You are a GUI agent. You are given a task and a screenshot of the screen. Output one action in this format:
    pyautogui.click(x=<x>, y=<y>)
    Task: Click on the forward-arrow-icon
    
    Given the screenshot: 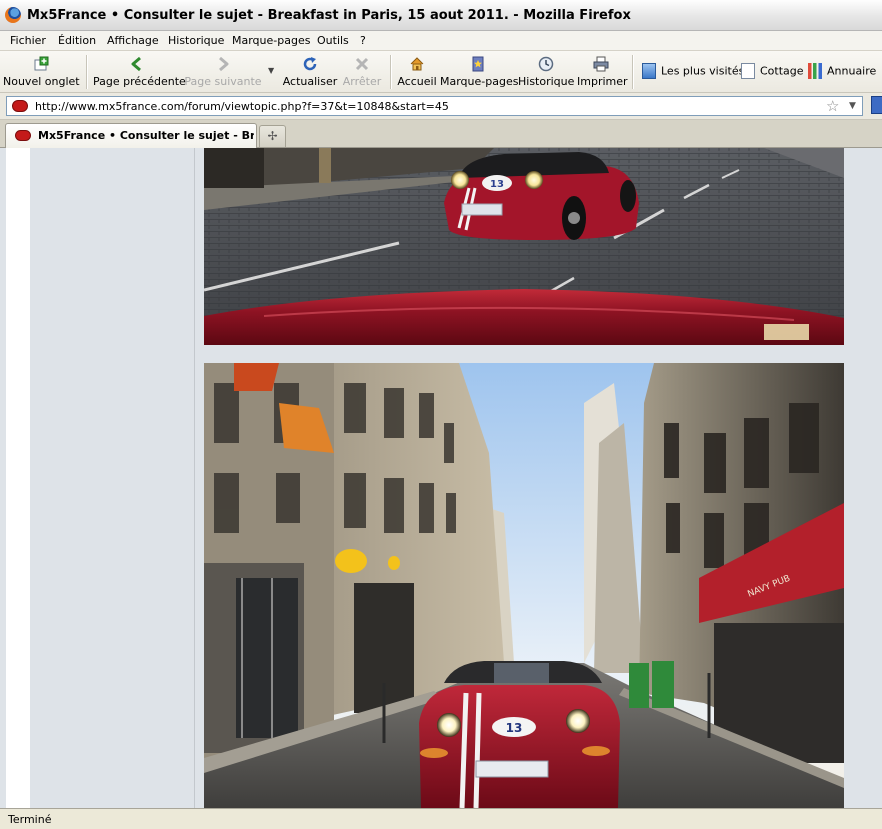 What is the action you would take?
    pyautogui.click(x=224, y=64)
    